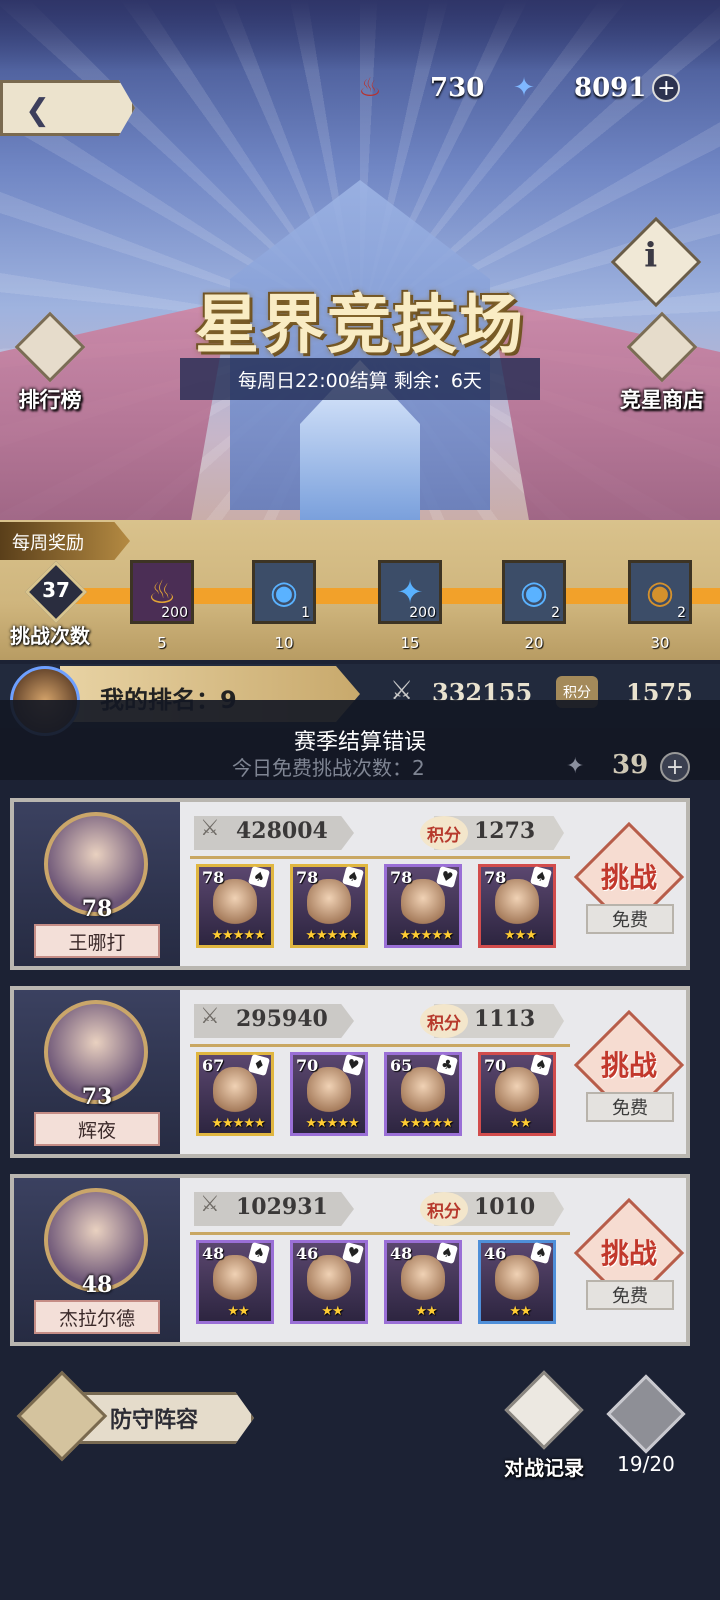 Image resolution: width=720 pixels, height=1600 pixels. I want to click on reward-qty: 200, so click(422, 613).